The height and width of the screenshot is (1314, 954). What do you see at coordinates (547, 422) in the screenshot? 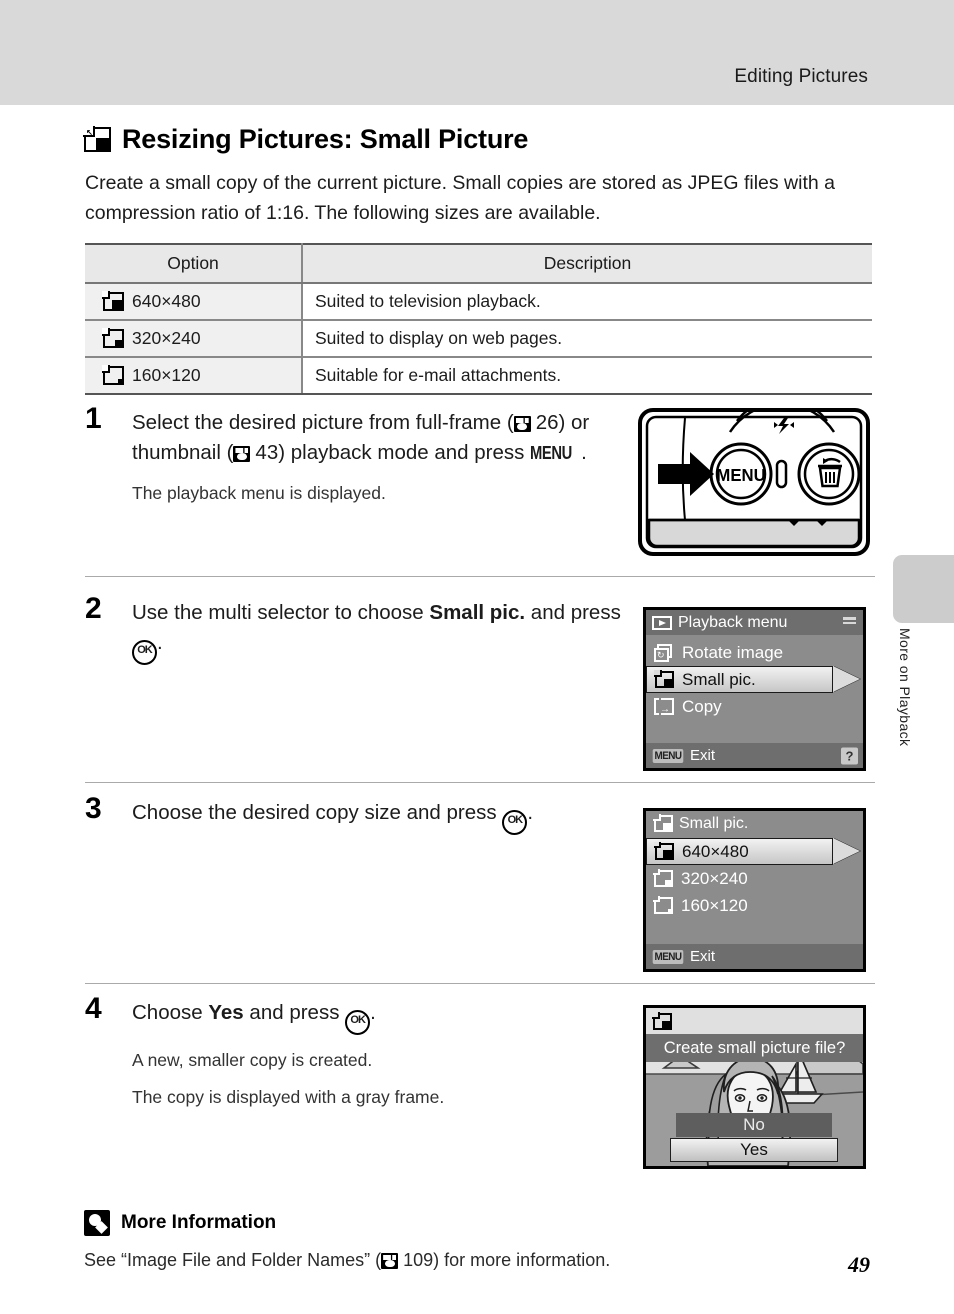
I see `step-1-ref-1: 26` at bounding box center [547, 422].